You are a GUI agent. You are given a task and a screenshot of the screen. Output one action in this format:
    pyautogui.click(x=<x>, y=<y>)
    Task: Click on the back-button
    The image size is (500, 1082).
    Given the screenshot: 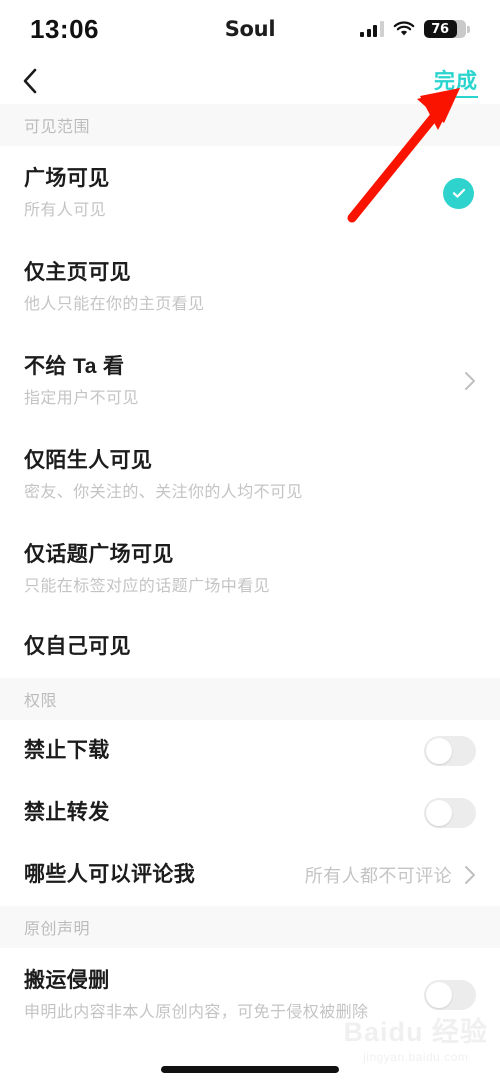 What is the action you would take?
    pyautogui.click(x=37, y=81)
    